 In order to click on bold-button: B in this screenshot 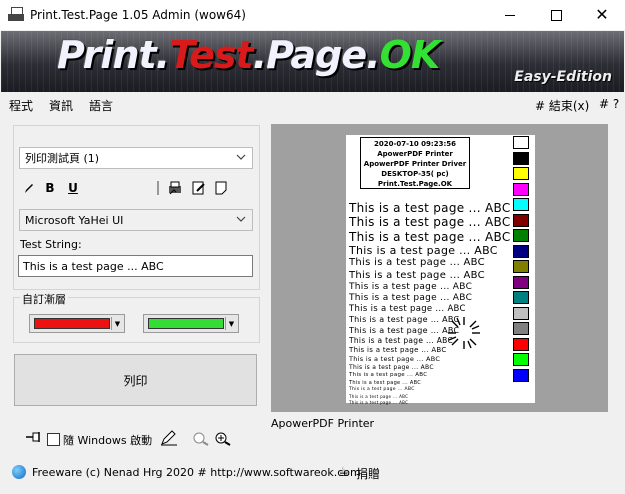, I will do `click(50, 188)`.